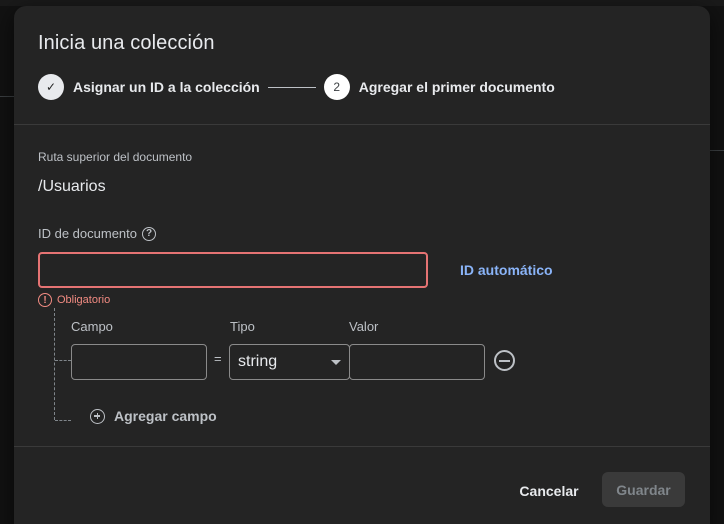 The height and width of the screenshot is (524, 724). What do you see at coordinates (97, 416) in the screenshot?
I see `add-circle-icon` at bounding box center [97, 416].